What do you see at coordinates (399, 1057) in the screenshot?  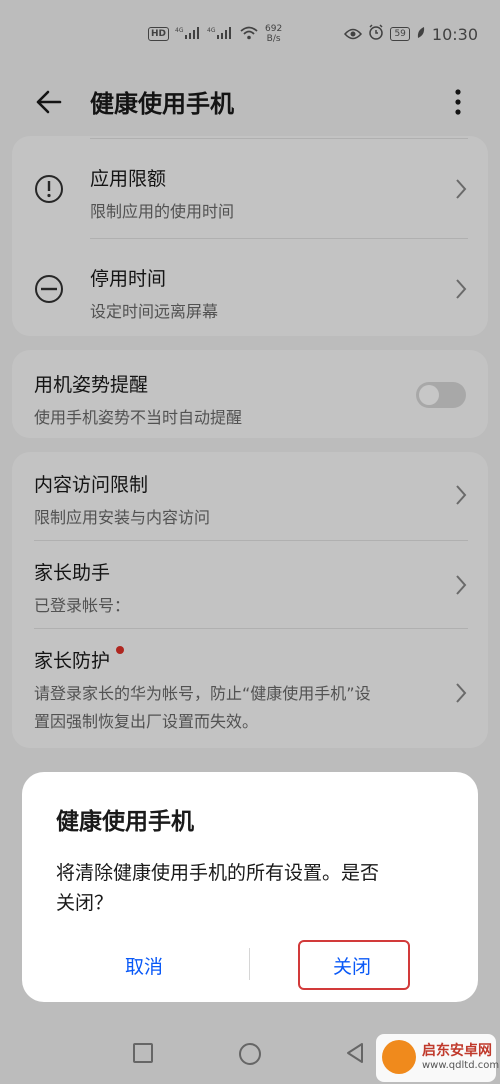 I see `watermark-logo-icon` at bounding box center [399, 1057].